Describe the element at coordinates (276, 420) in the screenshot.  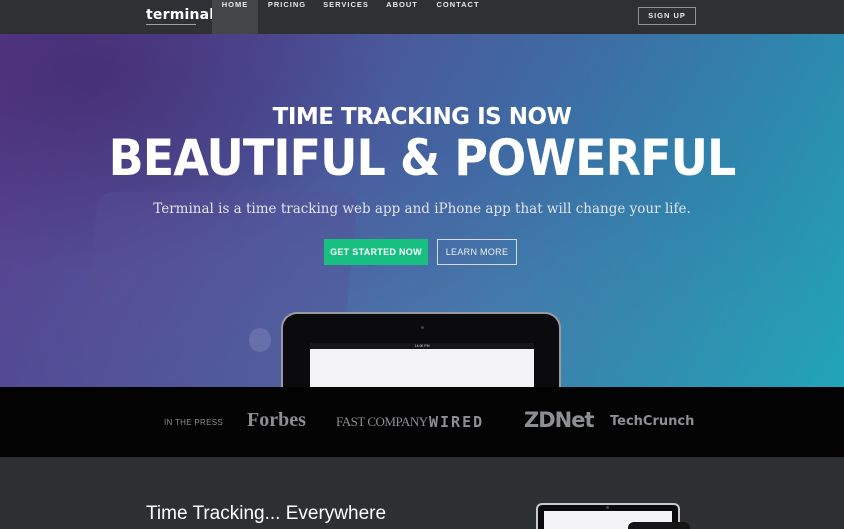
I see `forbes-logo: Forbes` at that location.